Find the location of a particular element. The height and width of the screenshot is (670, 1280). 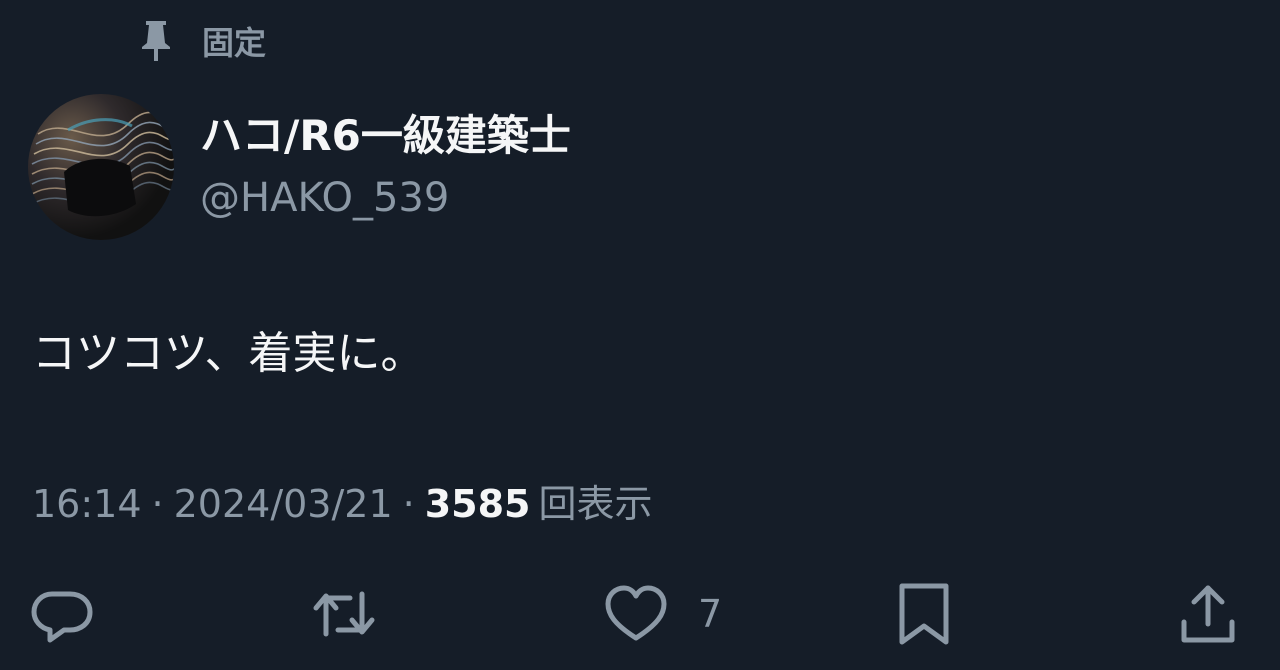

pinned-label: 固定 is located at coordinates (234, 43).